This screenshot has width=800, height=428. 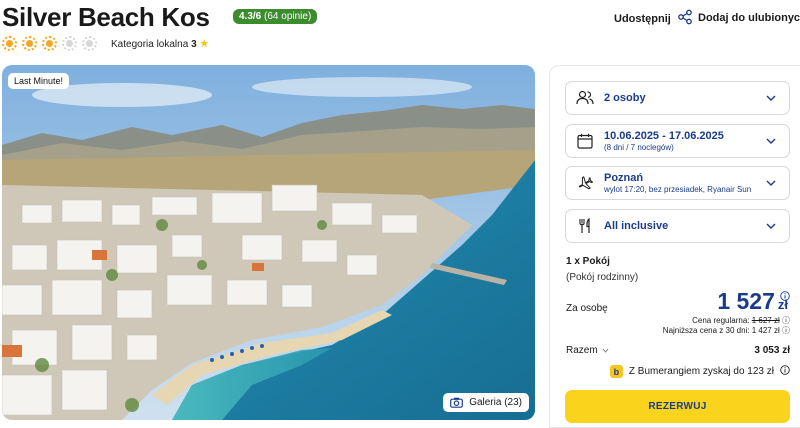 I want to click on last-minute-badge: Last Minute!, so click(x=39, y=81).